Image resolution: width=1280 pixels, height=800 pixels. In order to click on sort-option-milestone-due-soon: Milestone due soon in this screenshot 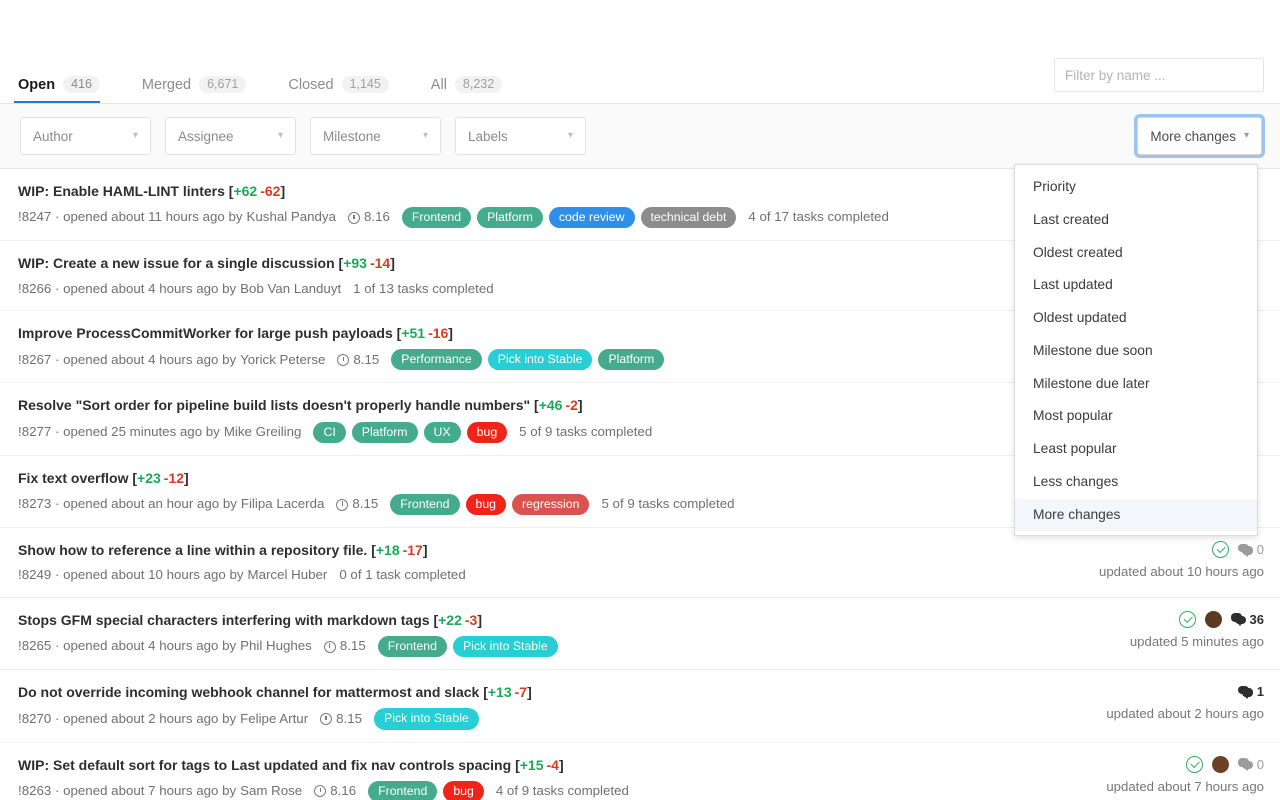, I will do `click(1136, 351)`.